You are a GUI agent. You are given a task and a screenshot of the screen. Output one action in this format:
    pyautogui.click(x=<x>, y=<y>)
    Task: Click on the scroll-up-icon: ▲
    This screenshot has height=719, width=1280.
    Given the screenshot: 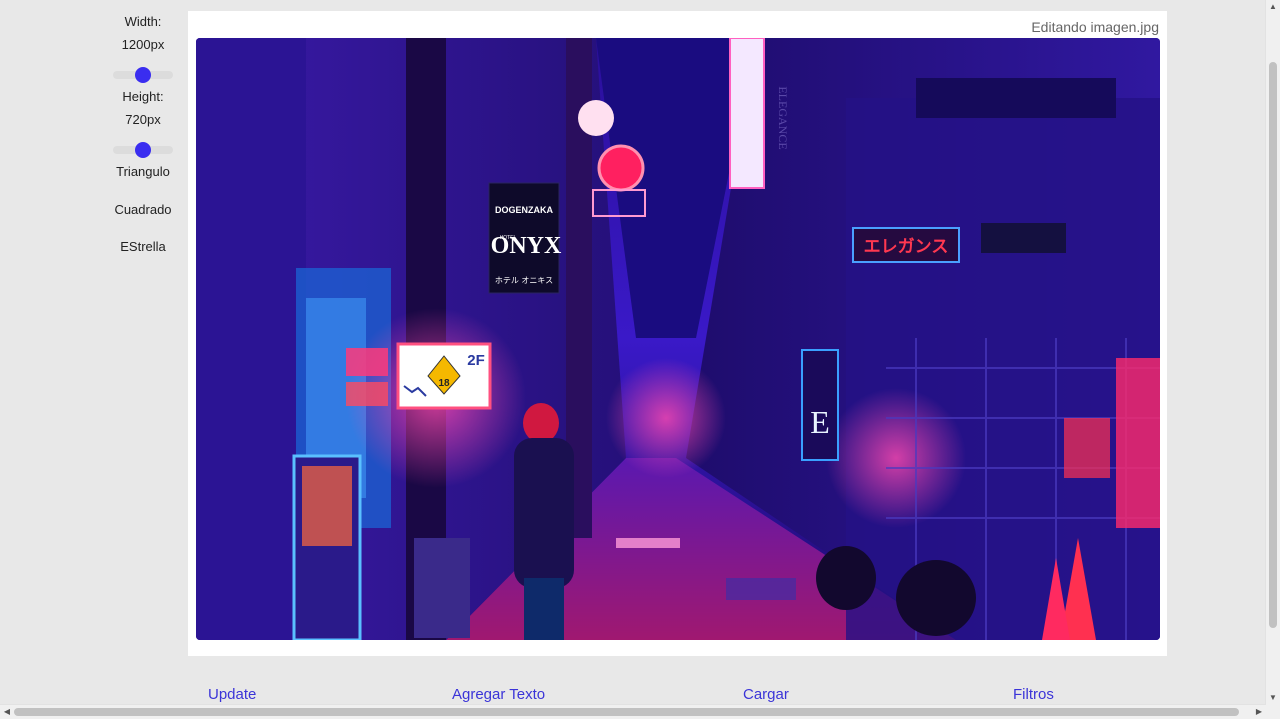 What is the action you would take?
    pyautogui.click(x=1273, y=7)
    